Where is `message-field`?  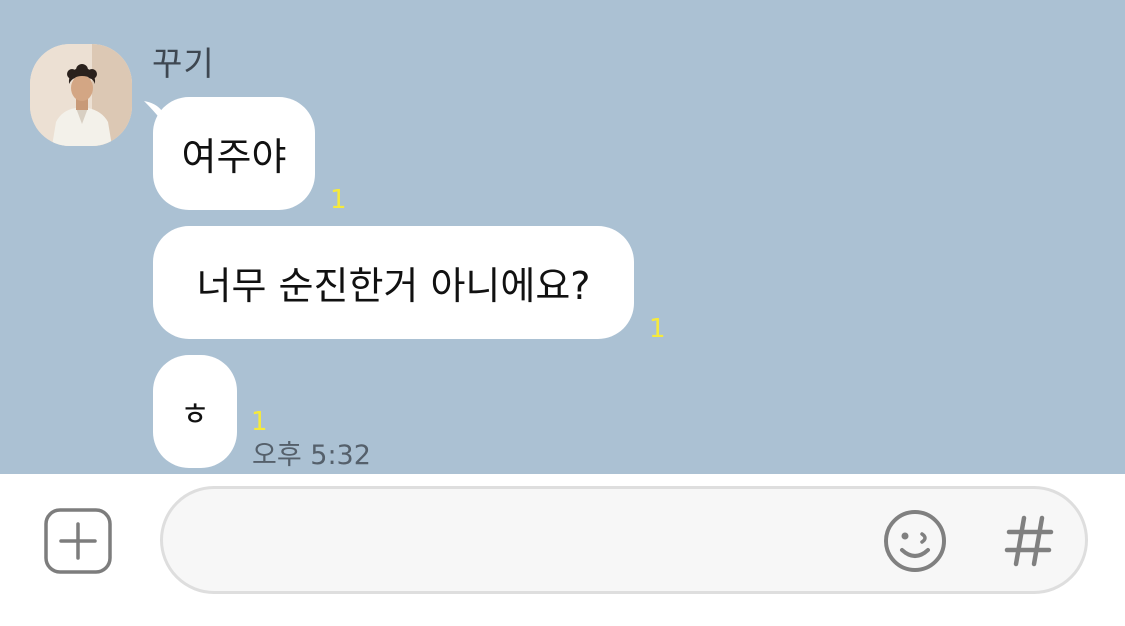
message-field is located at coordinates (624, 540).